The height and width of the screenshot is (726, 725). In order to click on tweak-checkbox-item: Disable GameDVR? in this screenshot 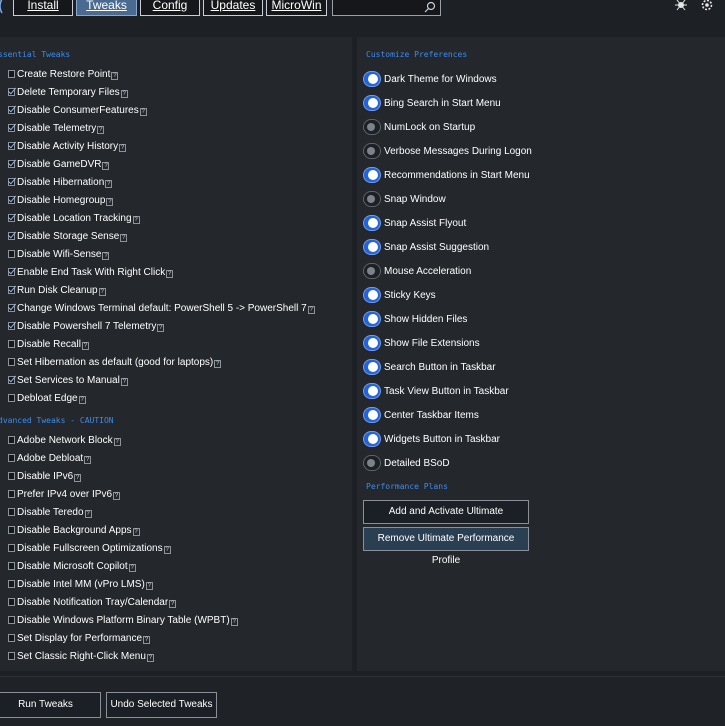, I will do `click(59, 164)`.